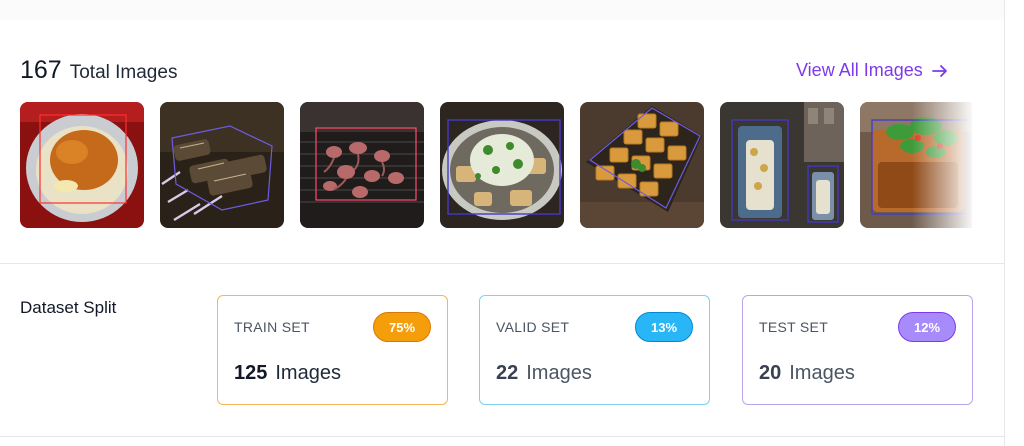 This screenshot has height=446, width=1024. Describe the element at coordinates (272, 327) in the screenshot. I see `split-name: TRAIN SET` at that location.